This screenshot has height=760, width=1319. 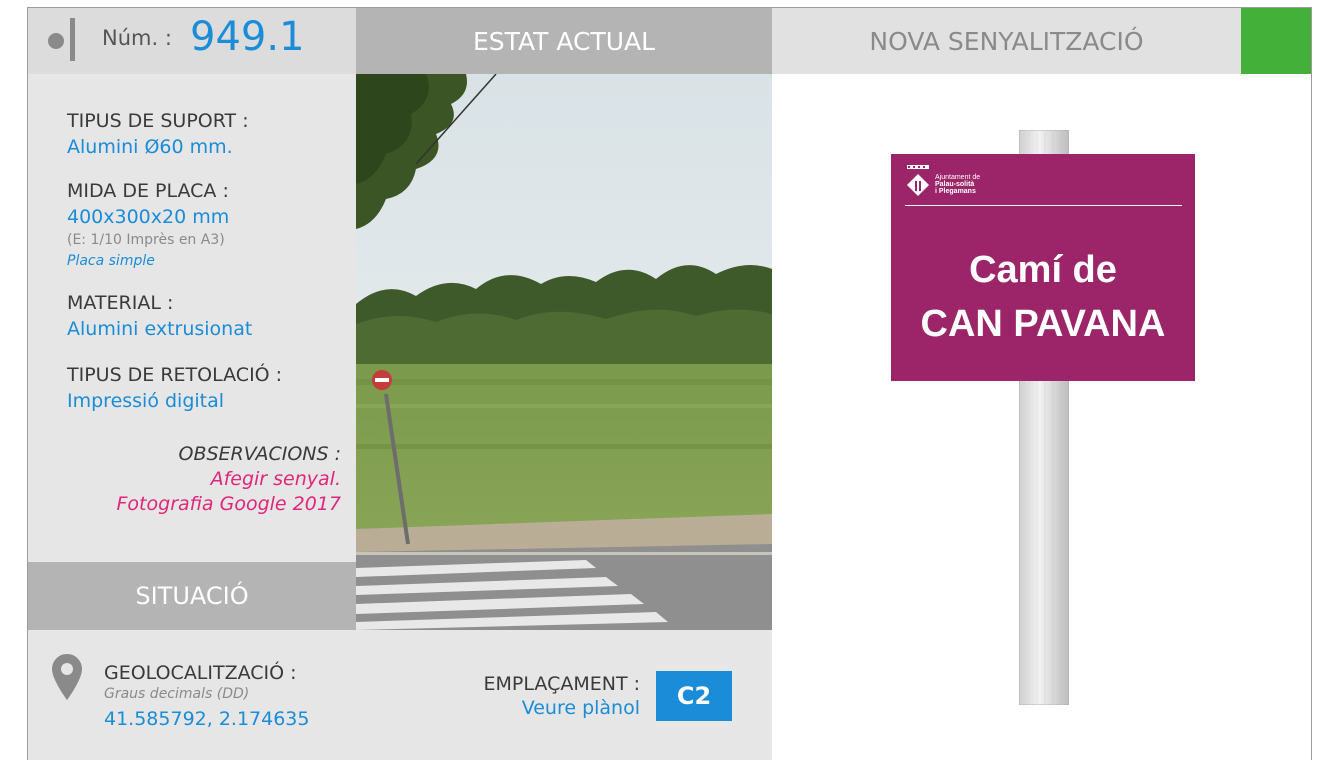 I want to click on location-section-title: SITUACIÓ, so click(x=192, y=596).